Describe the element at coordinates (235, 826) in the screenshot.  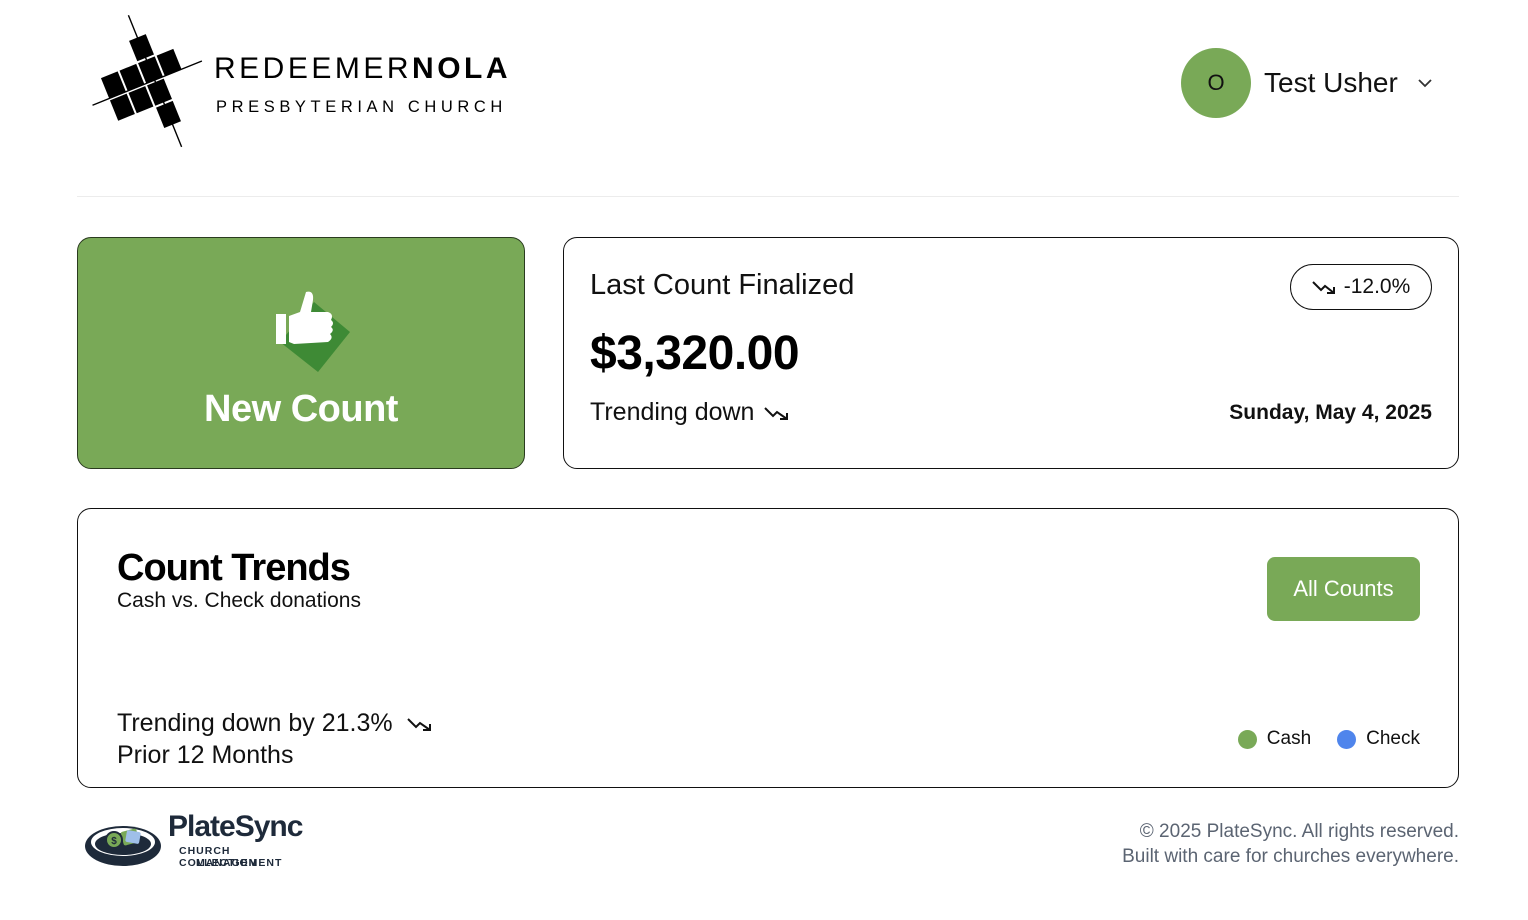
I see `platesync-name: PlateSync` at that location.